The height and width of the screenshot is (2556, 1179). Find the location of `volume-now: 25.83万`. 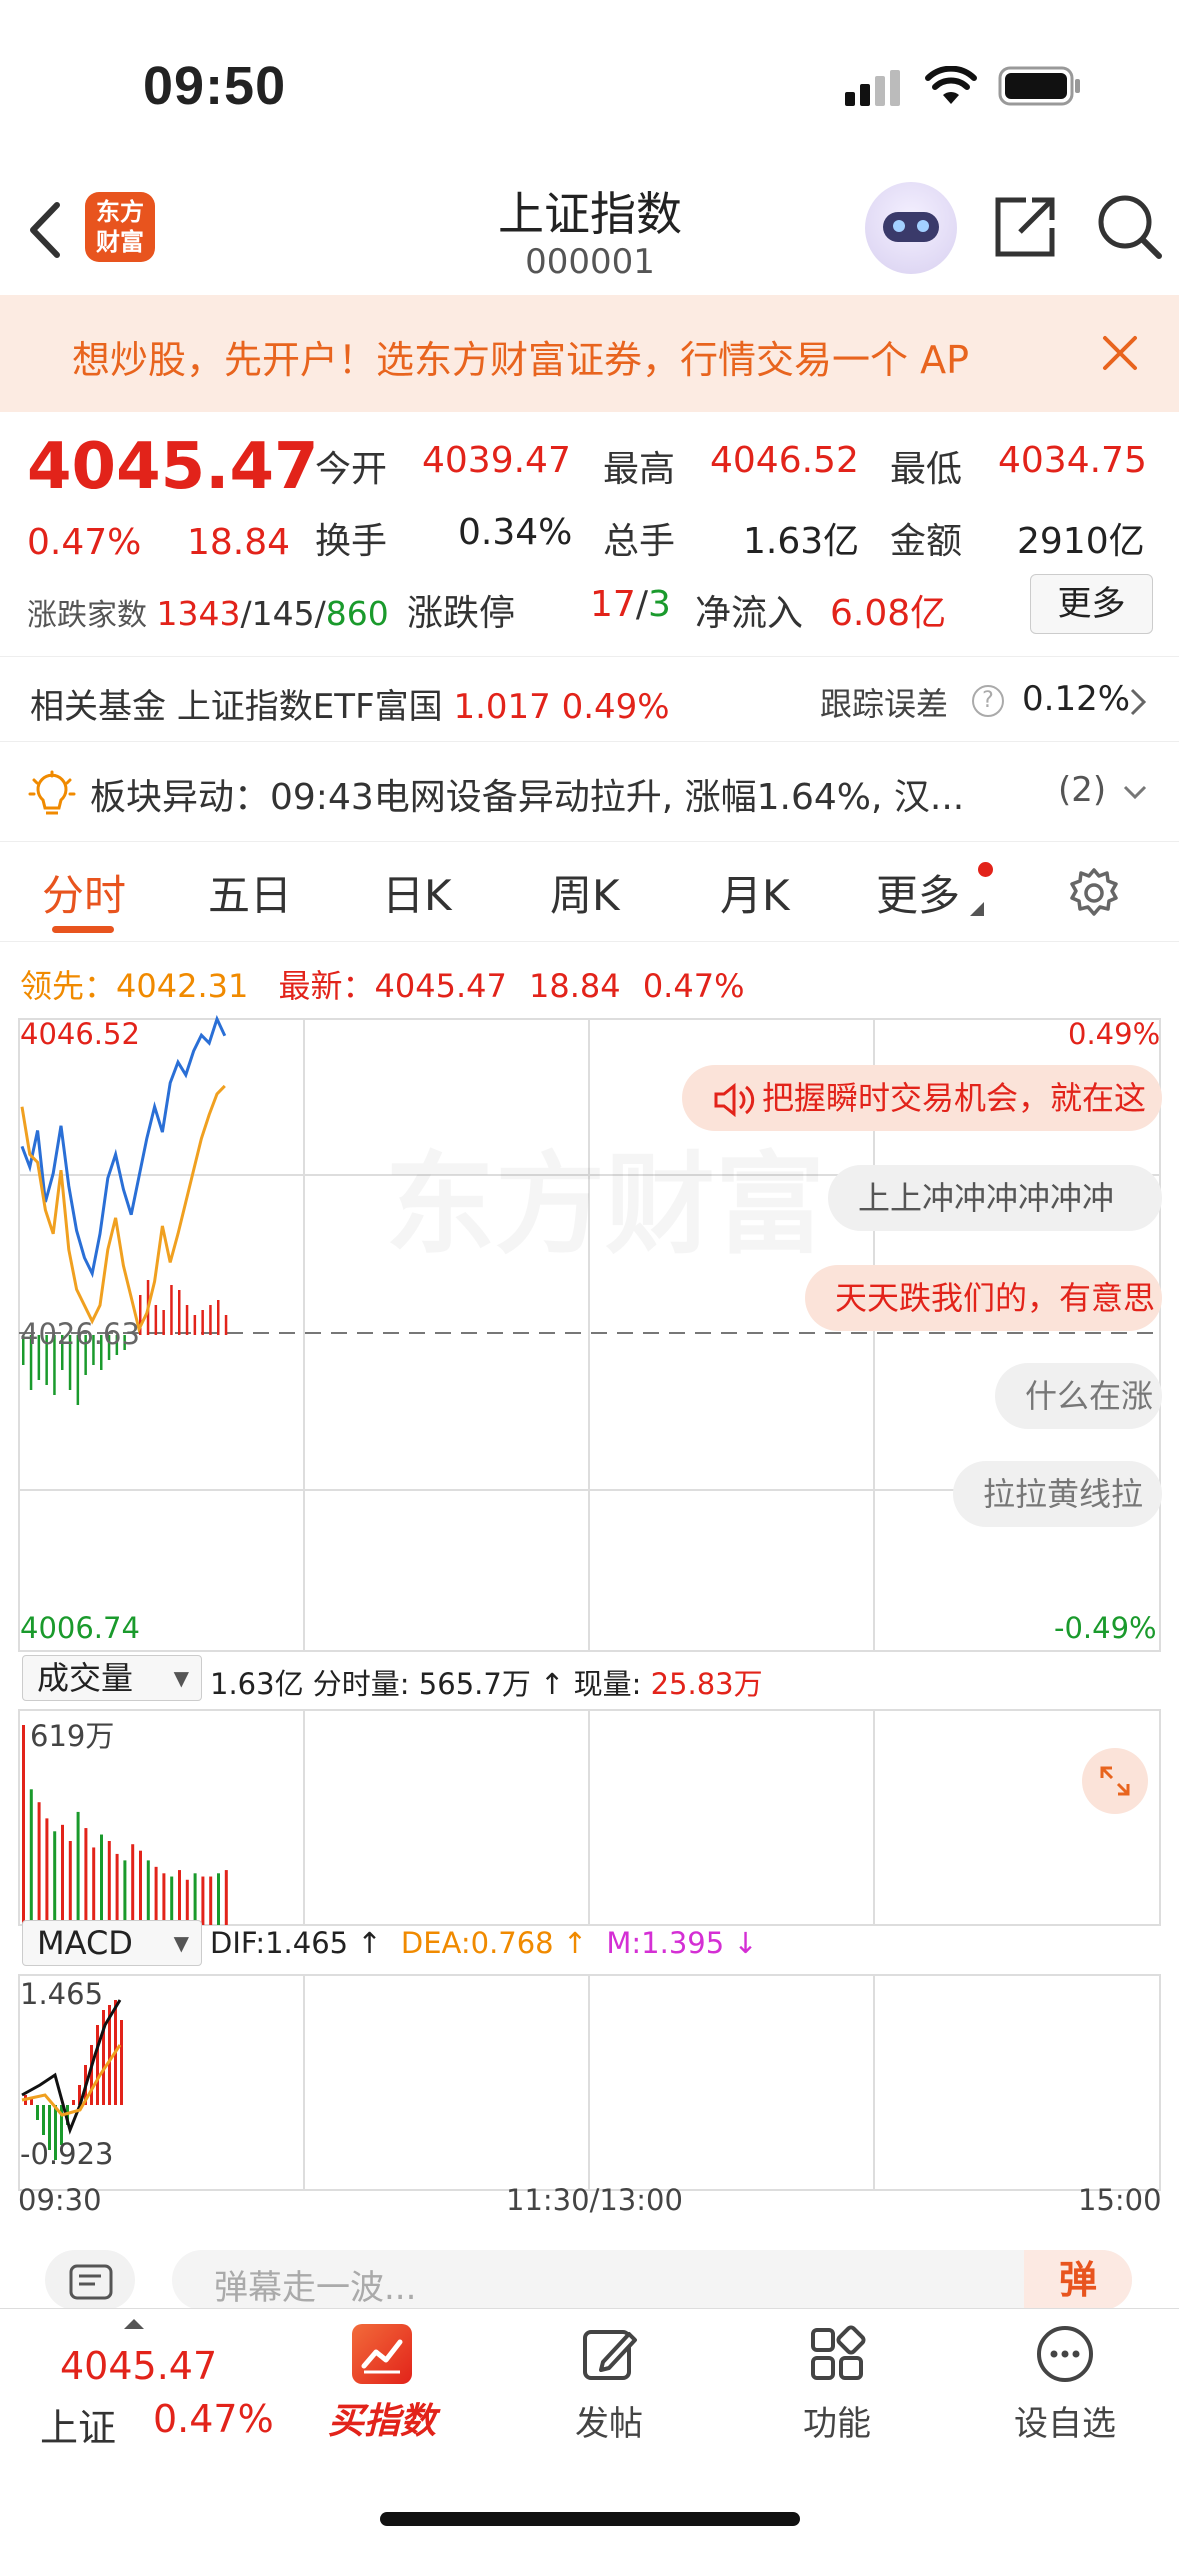

volume-now: 25.83万 is located at coordinates (706, 1684).